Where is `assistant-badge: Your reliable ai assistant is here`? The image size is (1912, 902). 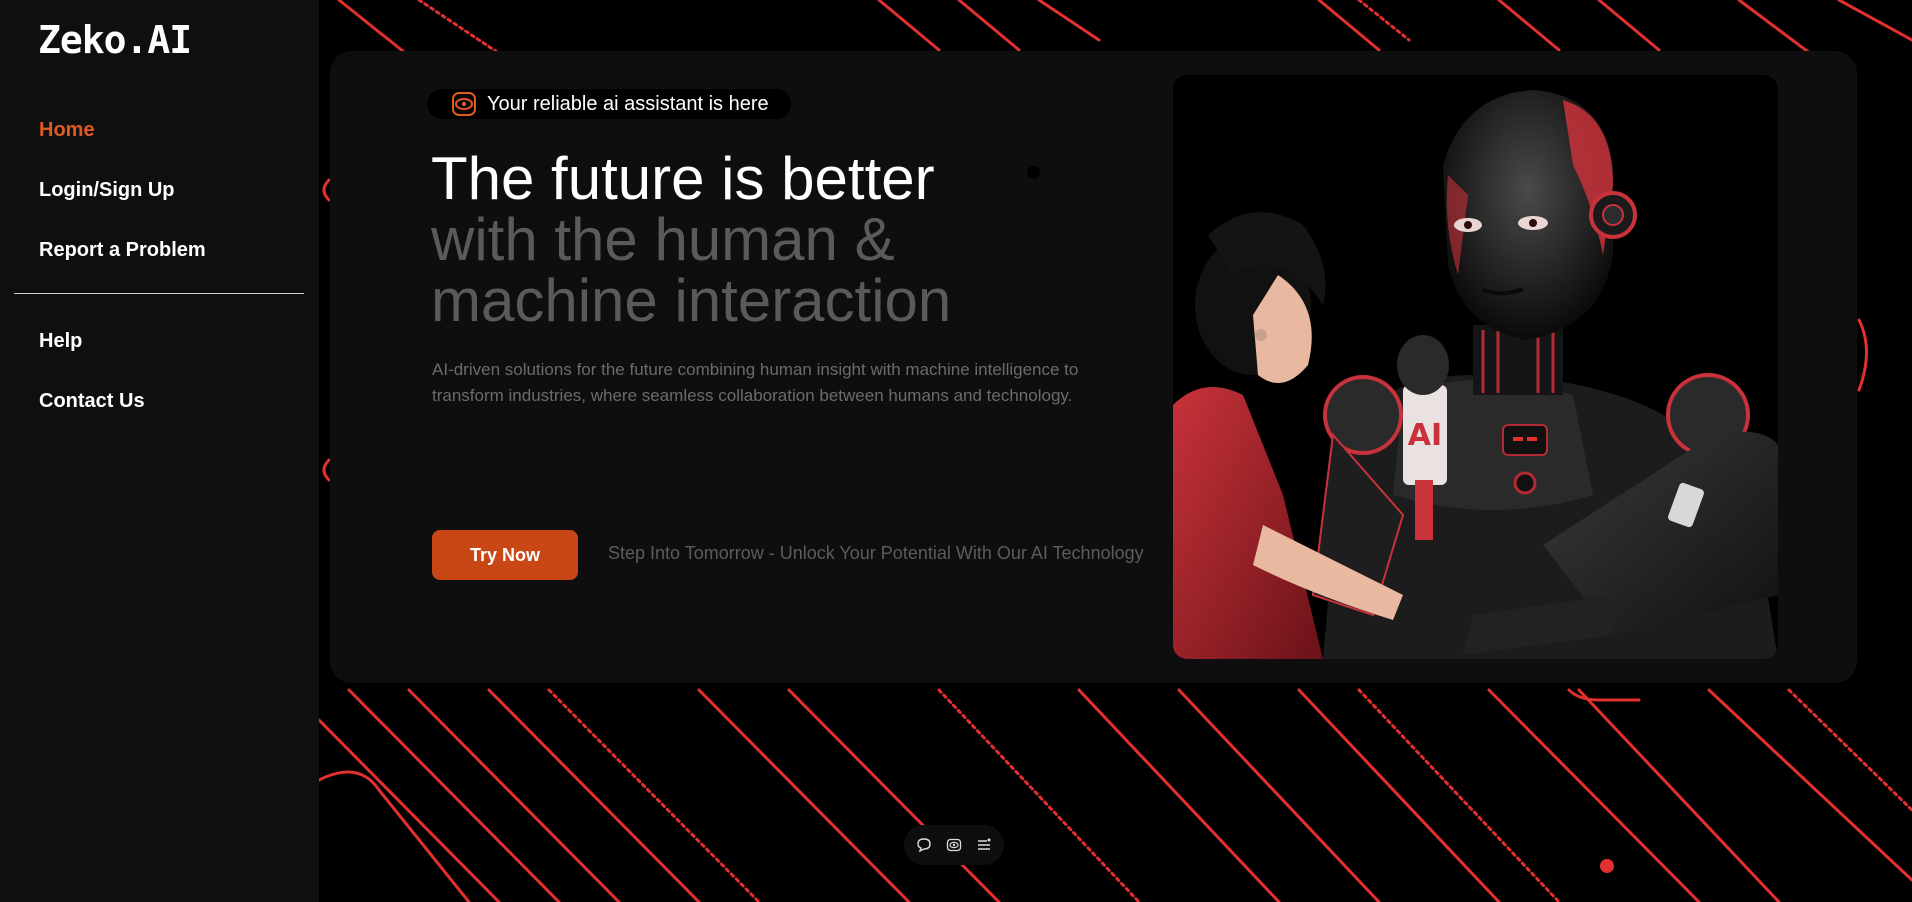 assistant-badge: Your reliable ai assistant is here is located at coordinates (609, 104).